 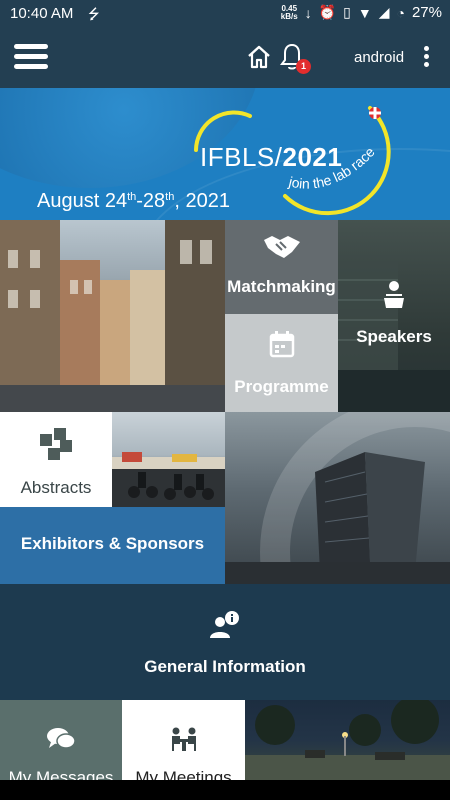 I want to click on matchmaking-label: Matchmaking, so click(x=281, y=286).